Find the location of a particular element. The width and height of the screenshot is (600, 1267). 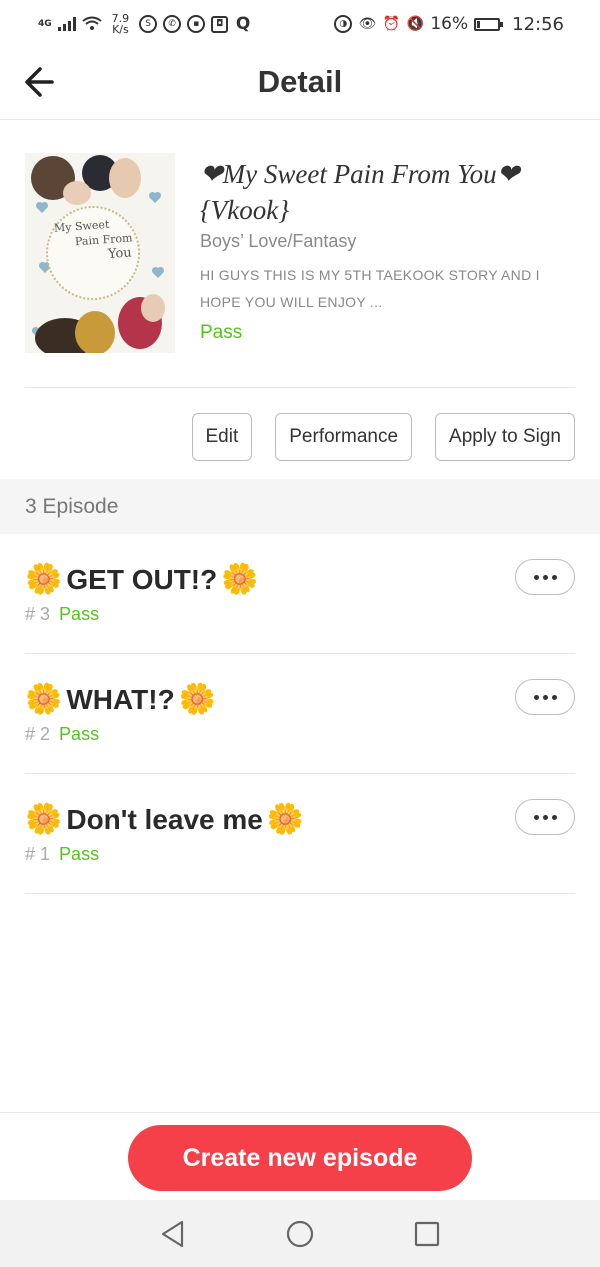

signal-icon is located at coordinates (66, 24).